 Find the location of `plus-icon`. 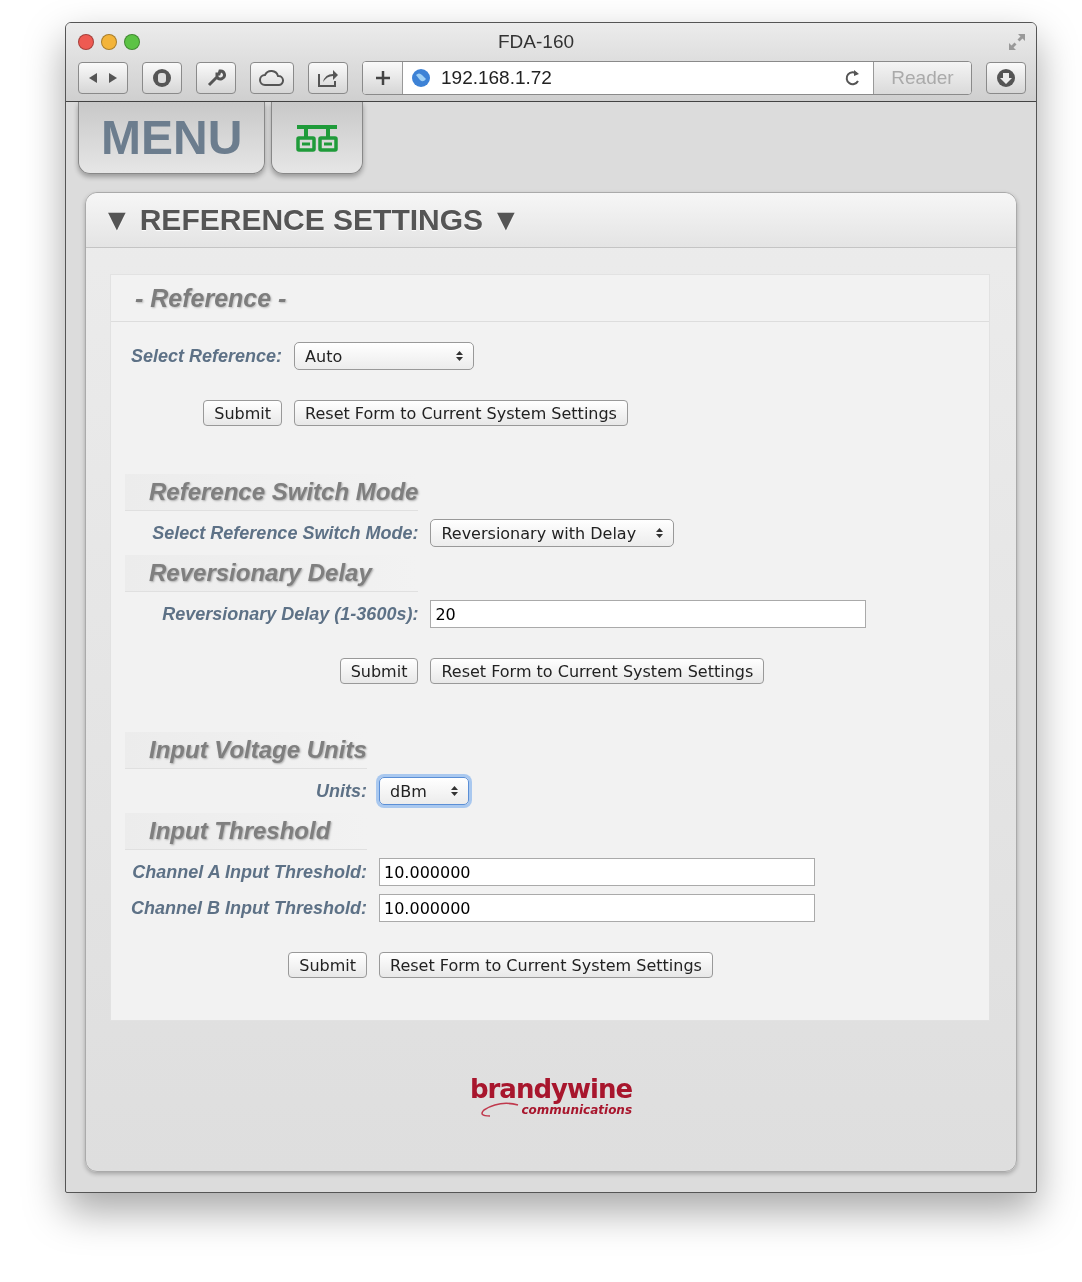

plus-icon is located at coordinates (382, 78).